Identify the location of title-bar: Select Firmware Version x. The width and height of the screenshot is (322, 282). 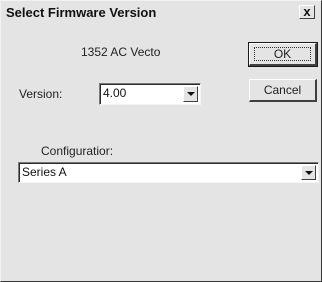
(161, 13).